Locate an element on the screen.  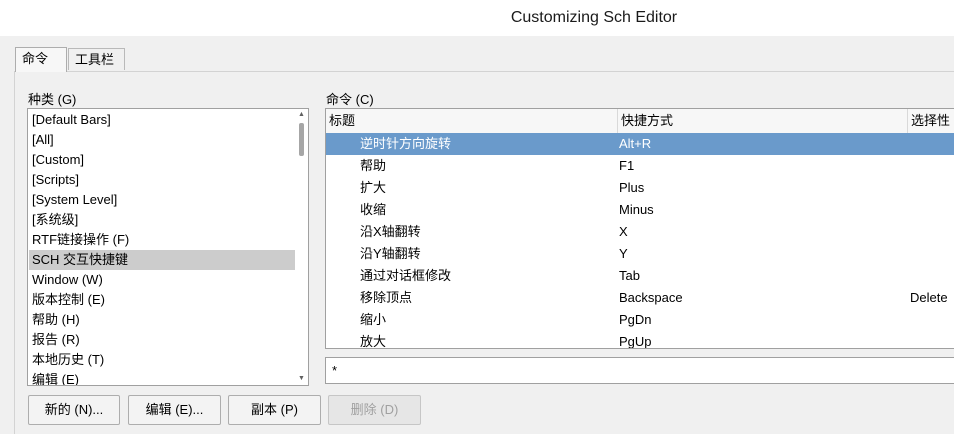
command-title: 扩大 is located at coordinates (373, 187).